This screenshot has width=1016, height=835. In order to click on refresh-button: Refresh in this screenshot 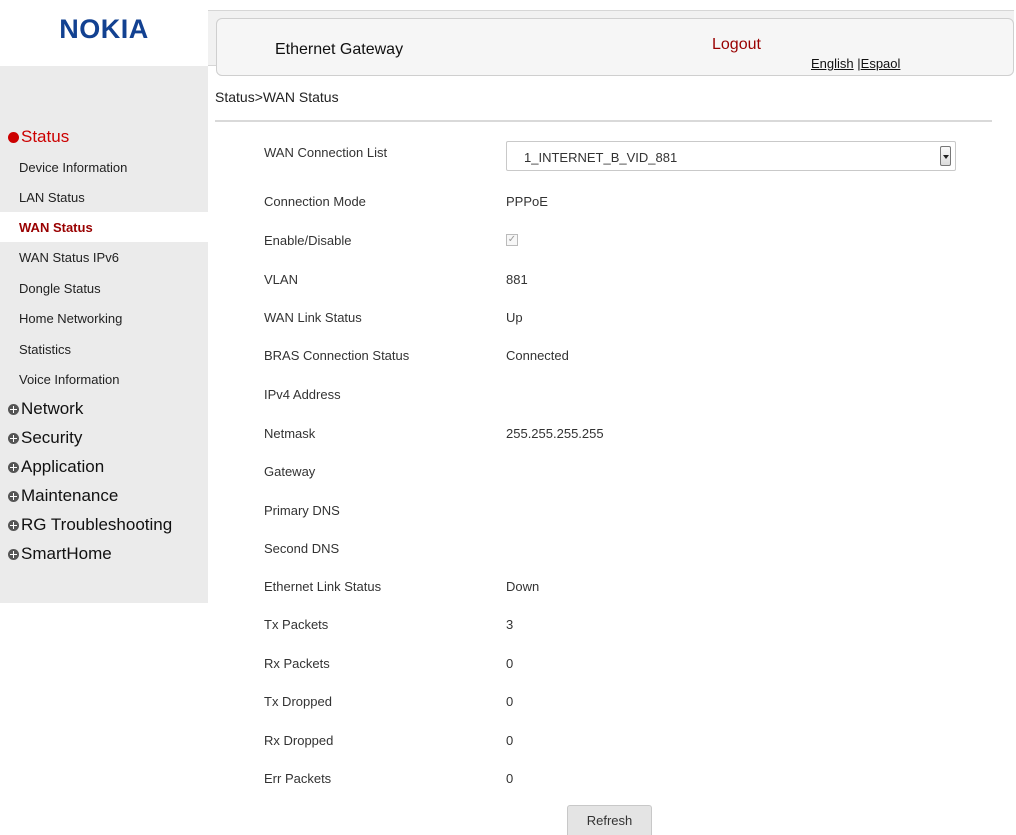, I will do `click(609, 820)`.